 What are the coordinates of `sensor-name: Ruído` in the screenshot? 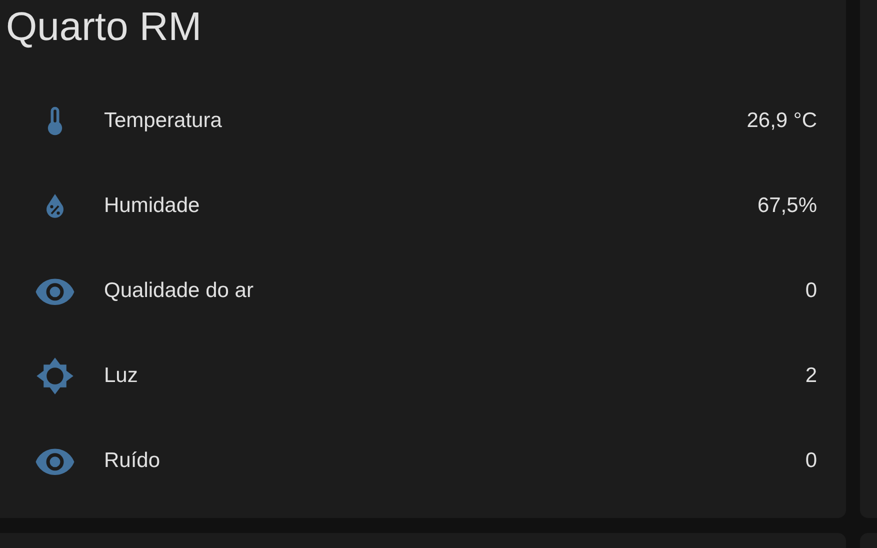 It's located at (450, 460).